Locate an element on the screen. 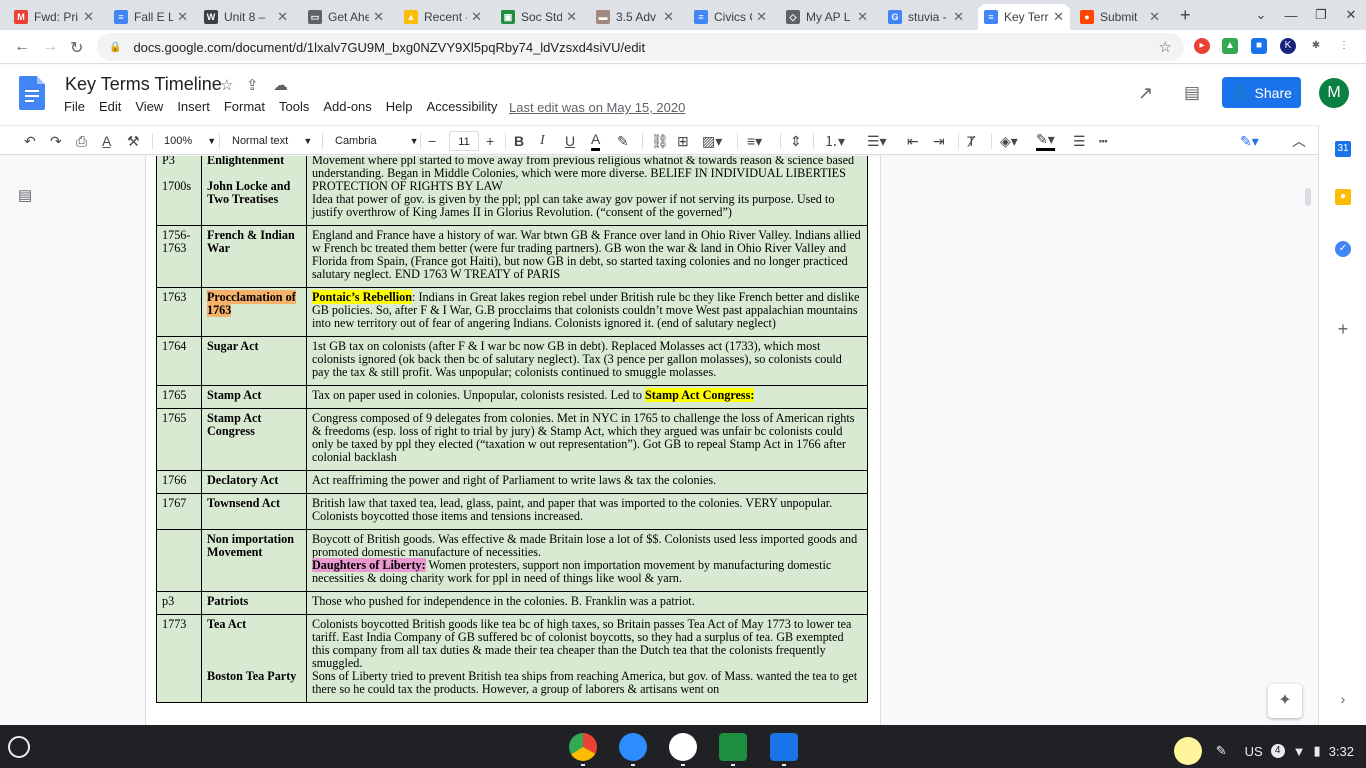 This screenshot has width=1366, height=768. spellcheck-icon: A̲ is located at coordinates (106, 141).